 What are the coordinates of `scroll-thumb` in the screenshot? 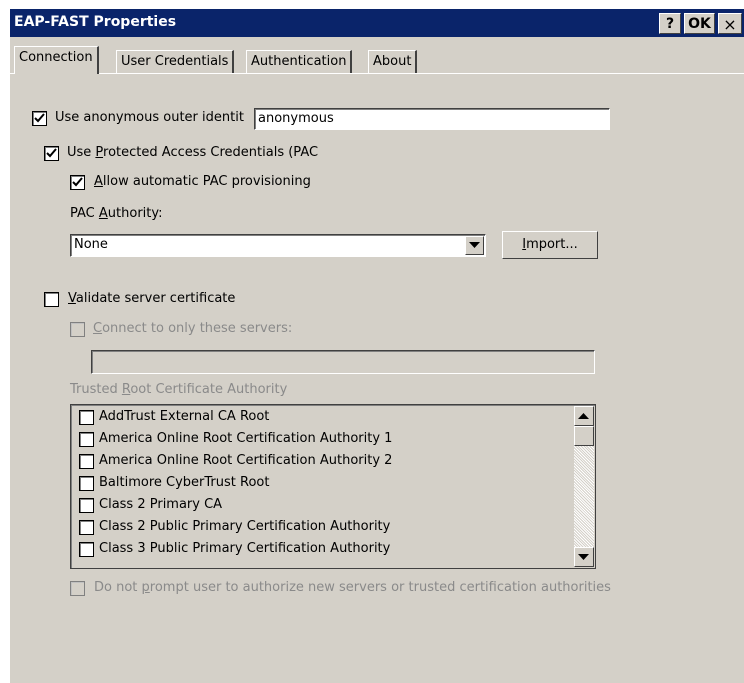 It's located at (584, 436).